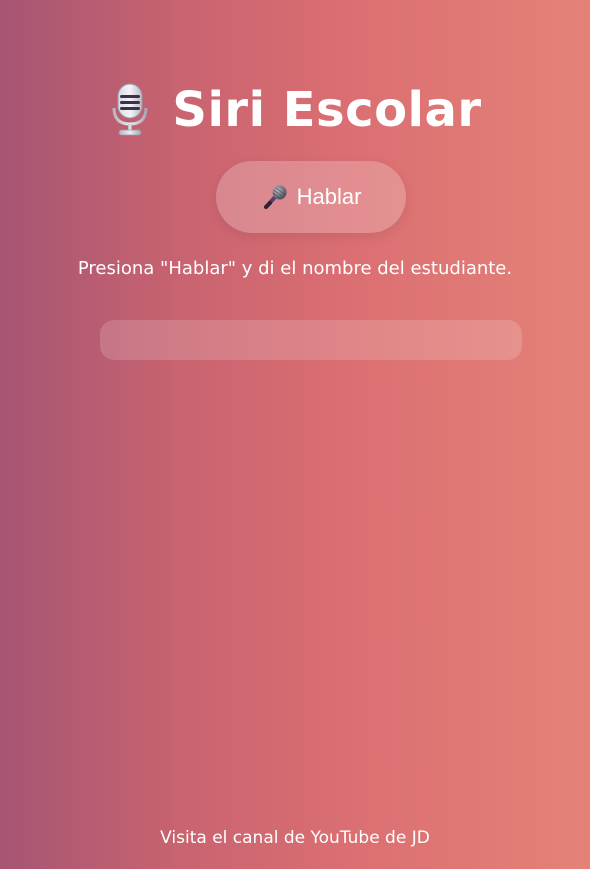 Image resolution: width=590 pixels, height=869 pixels. What do you see at coordinates (130, 110) in the screenshot?
I see `studio-microphone-icon` at bounding box center [130, 110].